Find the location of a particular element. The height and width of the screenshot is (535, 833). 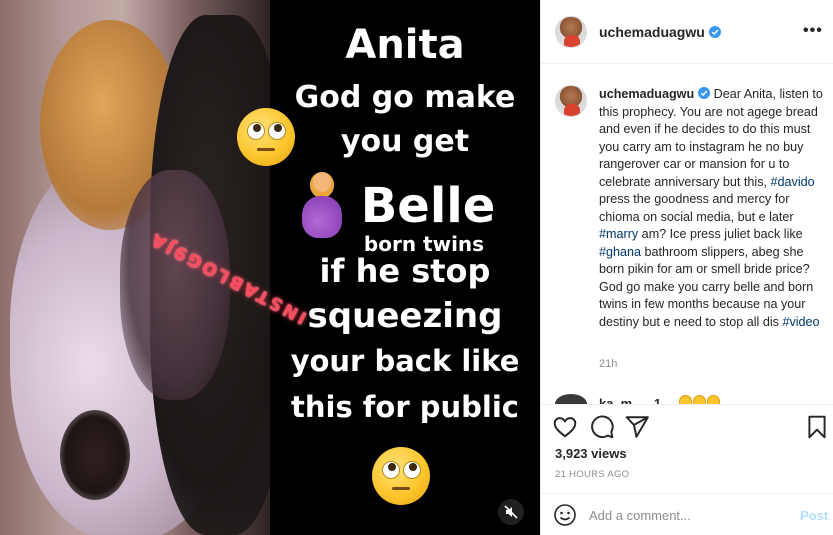

hashtag-link: #ghana is located at coordinates (620, 252).